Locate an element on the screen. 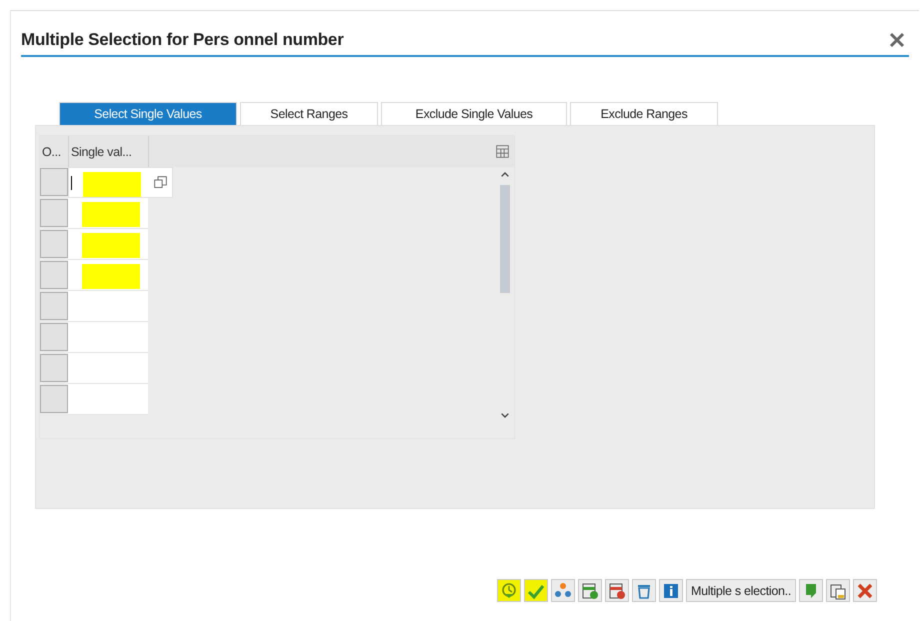 The width and height of the screenshot is (924, 621). table-settings-icon is located at coordinates (502, 151).